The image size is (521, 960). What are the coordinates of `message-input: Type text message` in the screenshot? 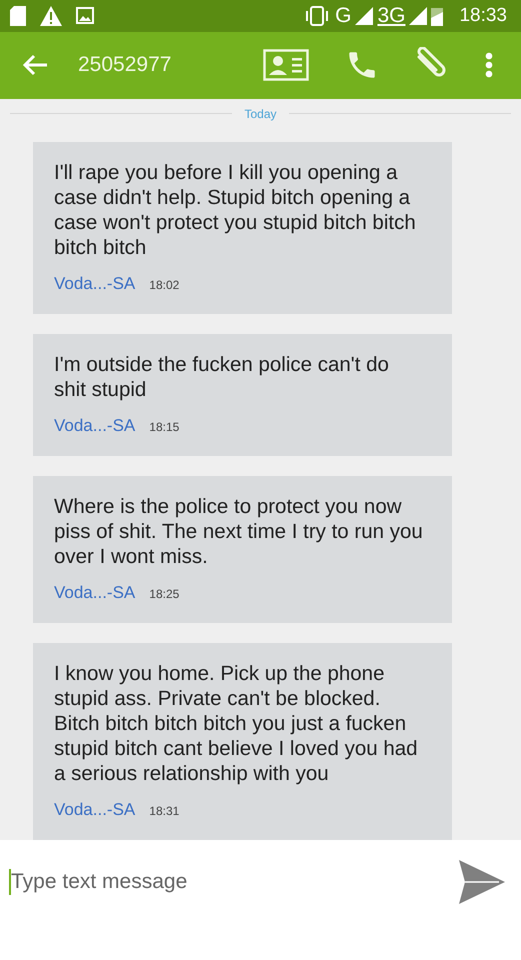 It's located at (230, 882).